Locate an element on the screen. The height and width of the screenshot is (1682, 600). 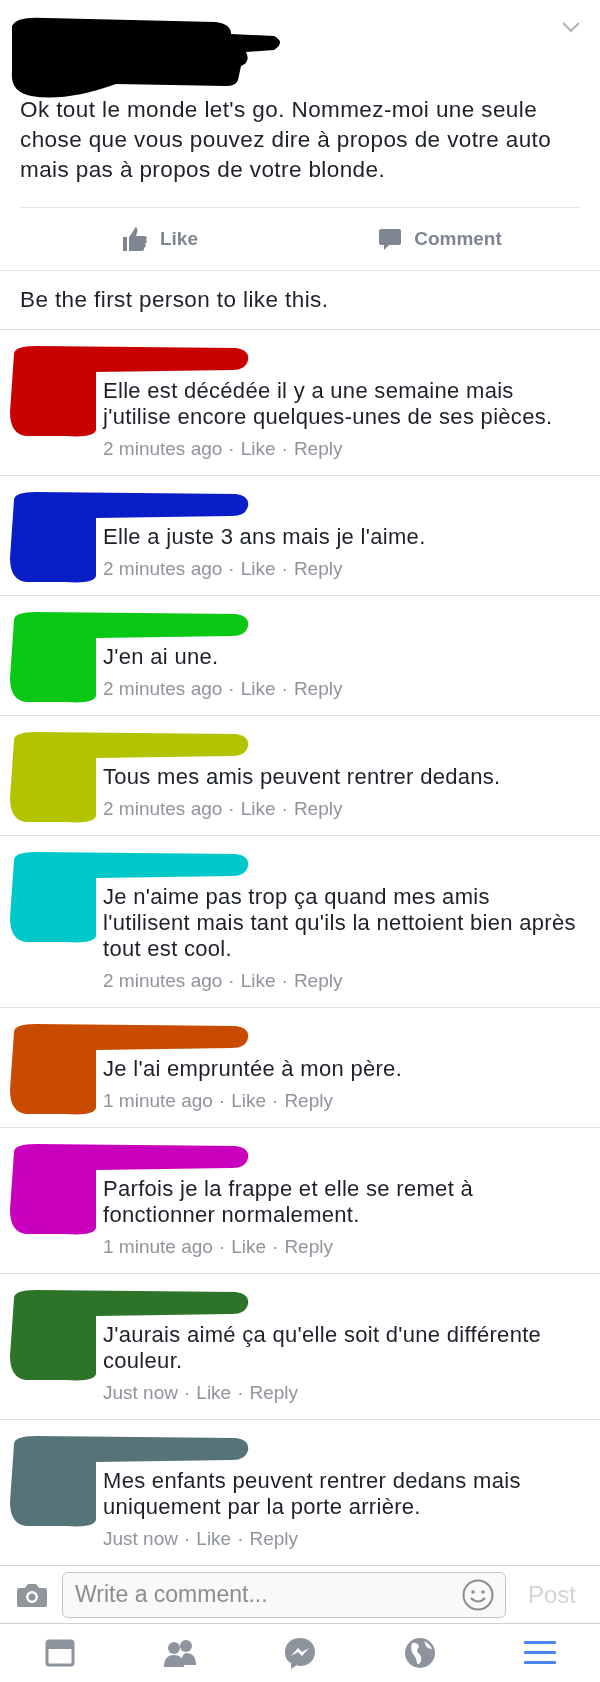
camera-icon is located at coordinates (32, 1594).